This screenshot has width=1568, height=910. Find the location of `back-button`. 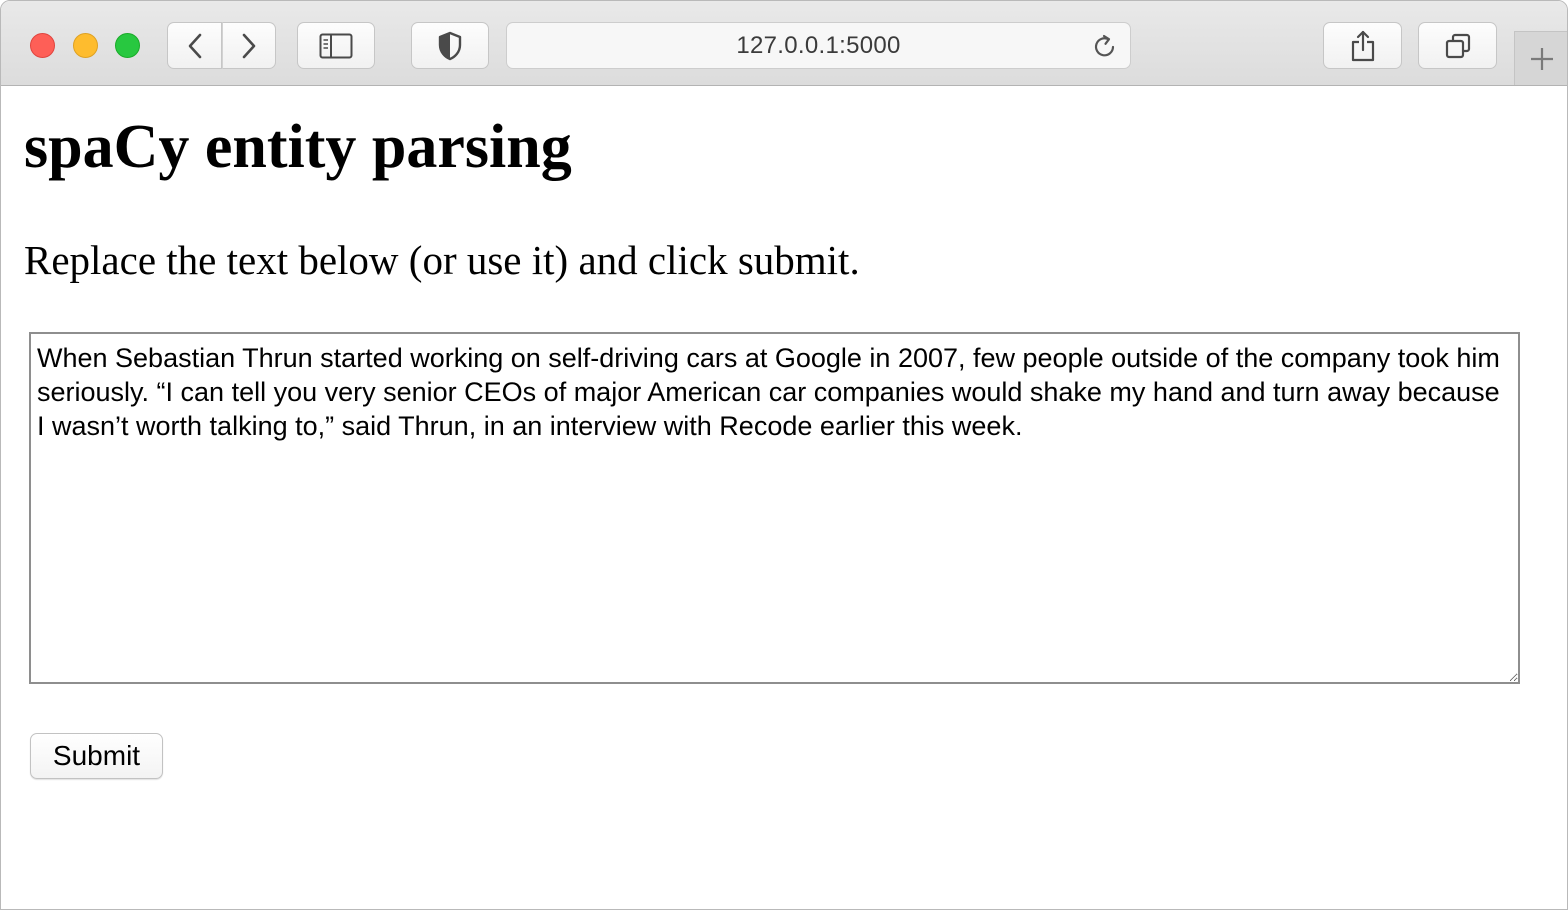

back-button is located at coordinates (194, 45).